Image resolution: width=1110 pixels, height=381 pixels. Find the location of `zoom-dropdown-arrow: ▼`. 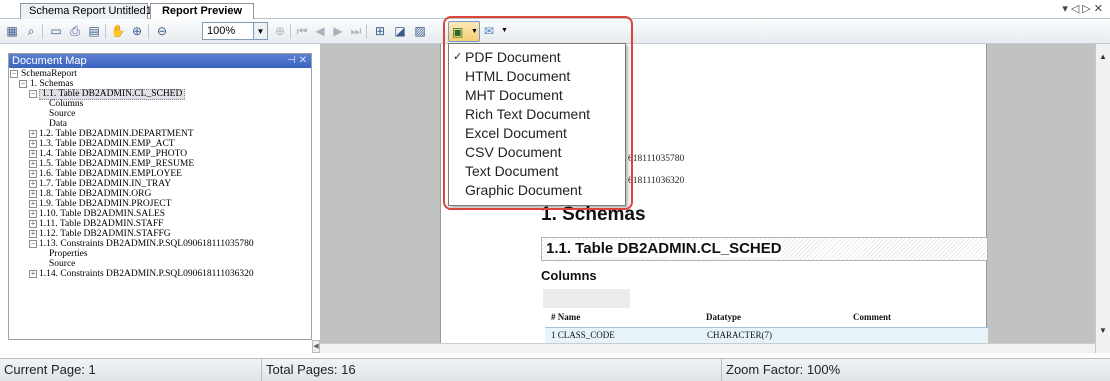

zoom-dropdown-arrow: ▼ is located at coordinates (261, 31).